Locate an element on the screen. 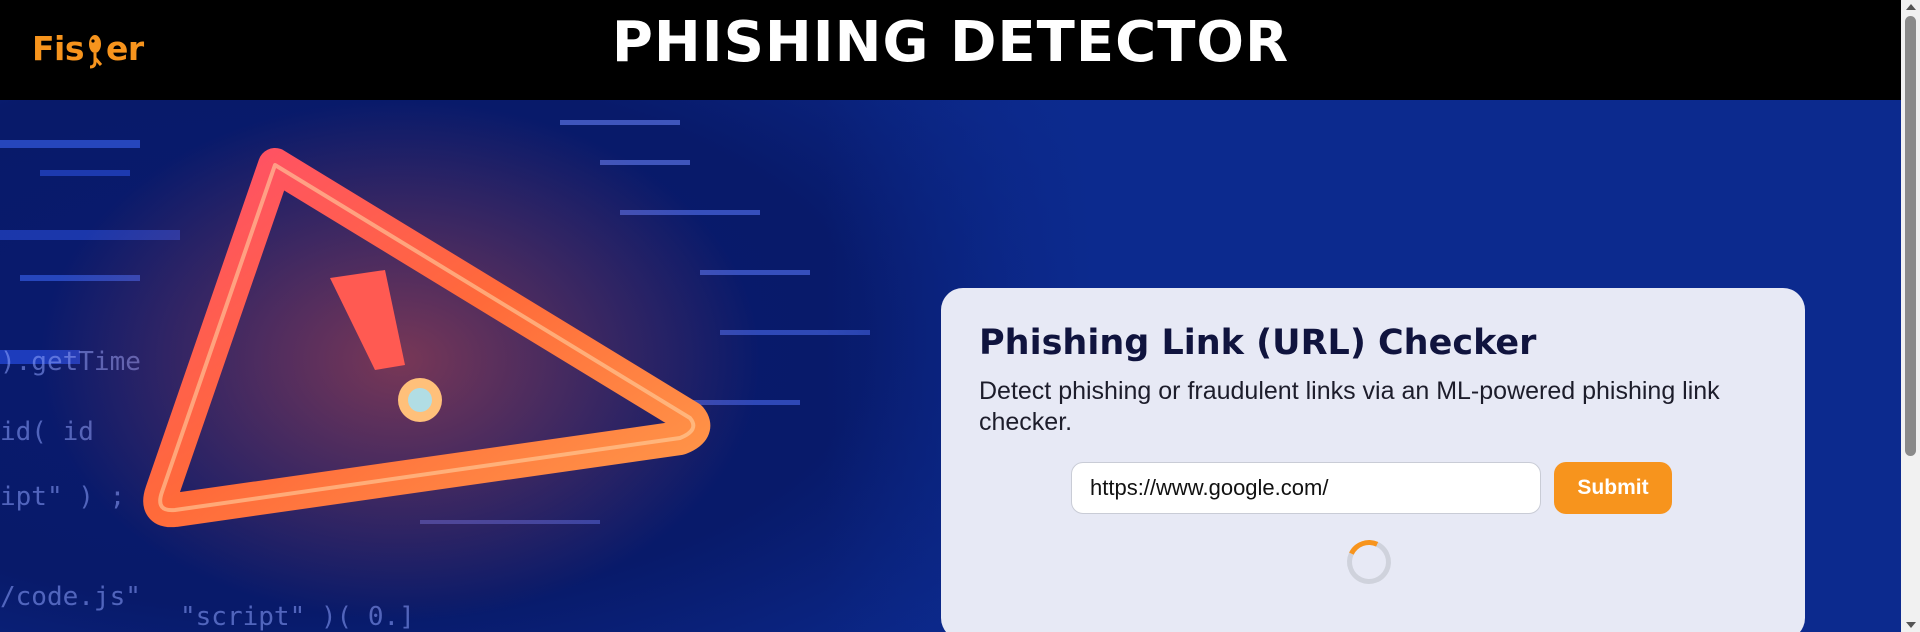  submit-button: Submit is located at coordinates (1613, 488).